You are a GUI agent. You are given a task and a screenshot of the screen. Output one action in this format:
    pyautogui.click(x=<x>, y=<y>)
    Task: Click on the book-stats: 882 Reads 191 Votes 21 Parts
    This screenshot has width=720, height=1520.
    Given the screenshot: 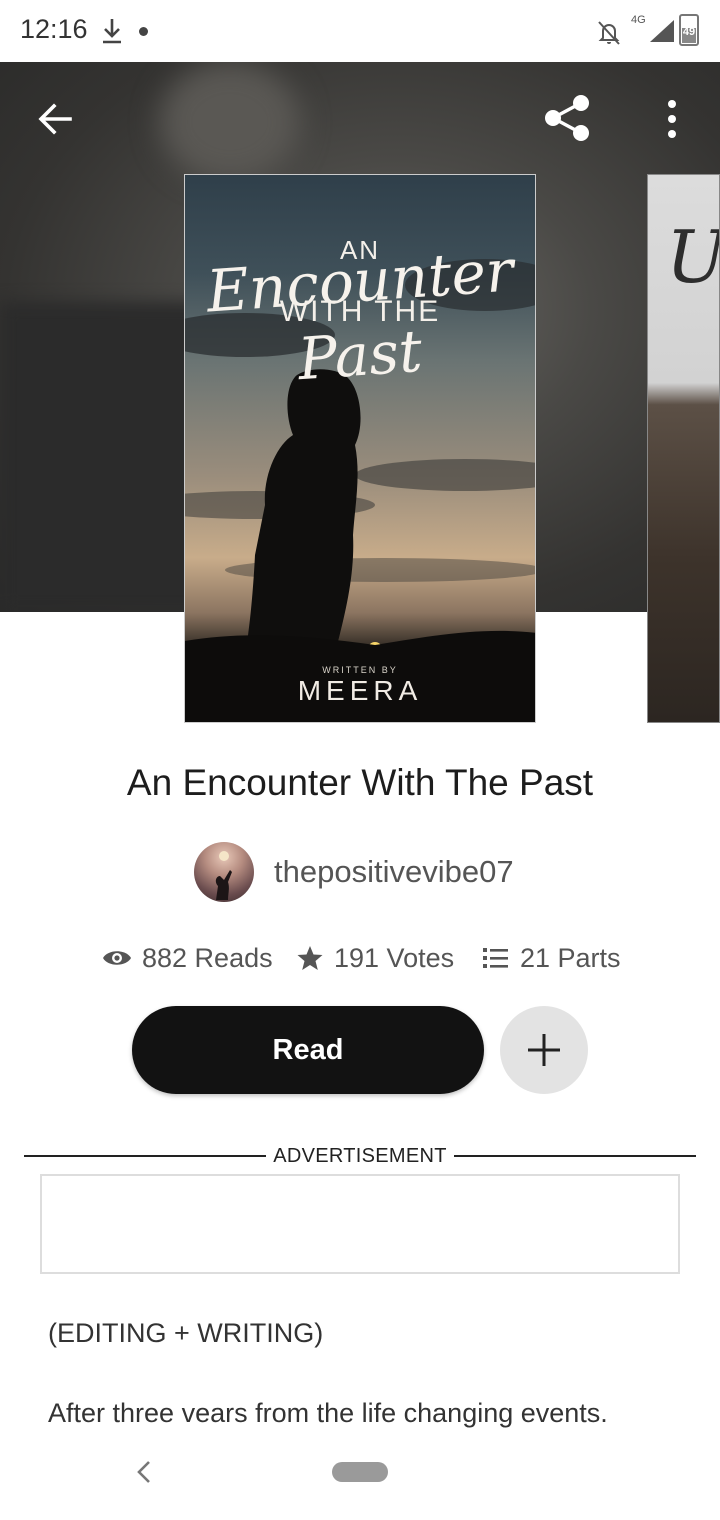 What is the action you would take?
    pyautogui.click(x=360, y=958)
    